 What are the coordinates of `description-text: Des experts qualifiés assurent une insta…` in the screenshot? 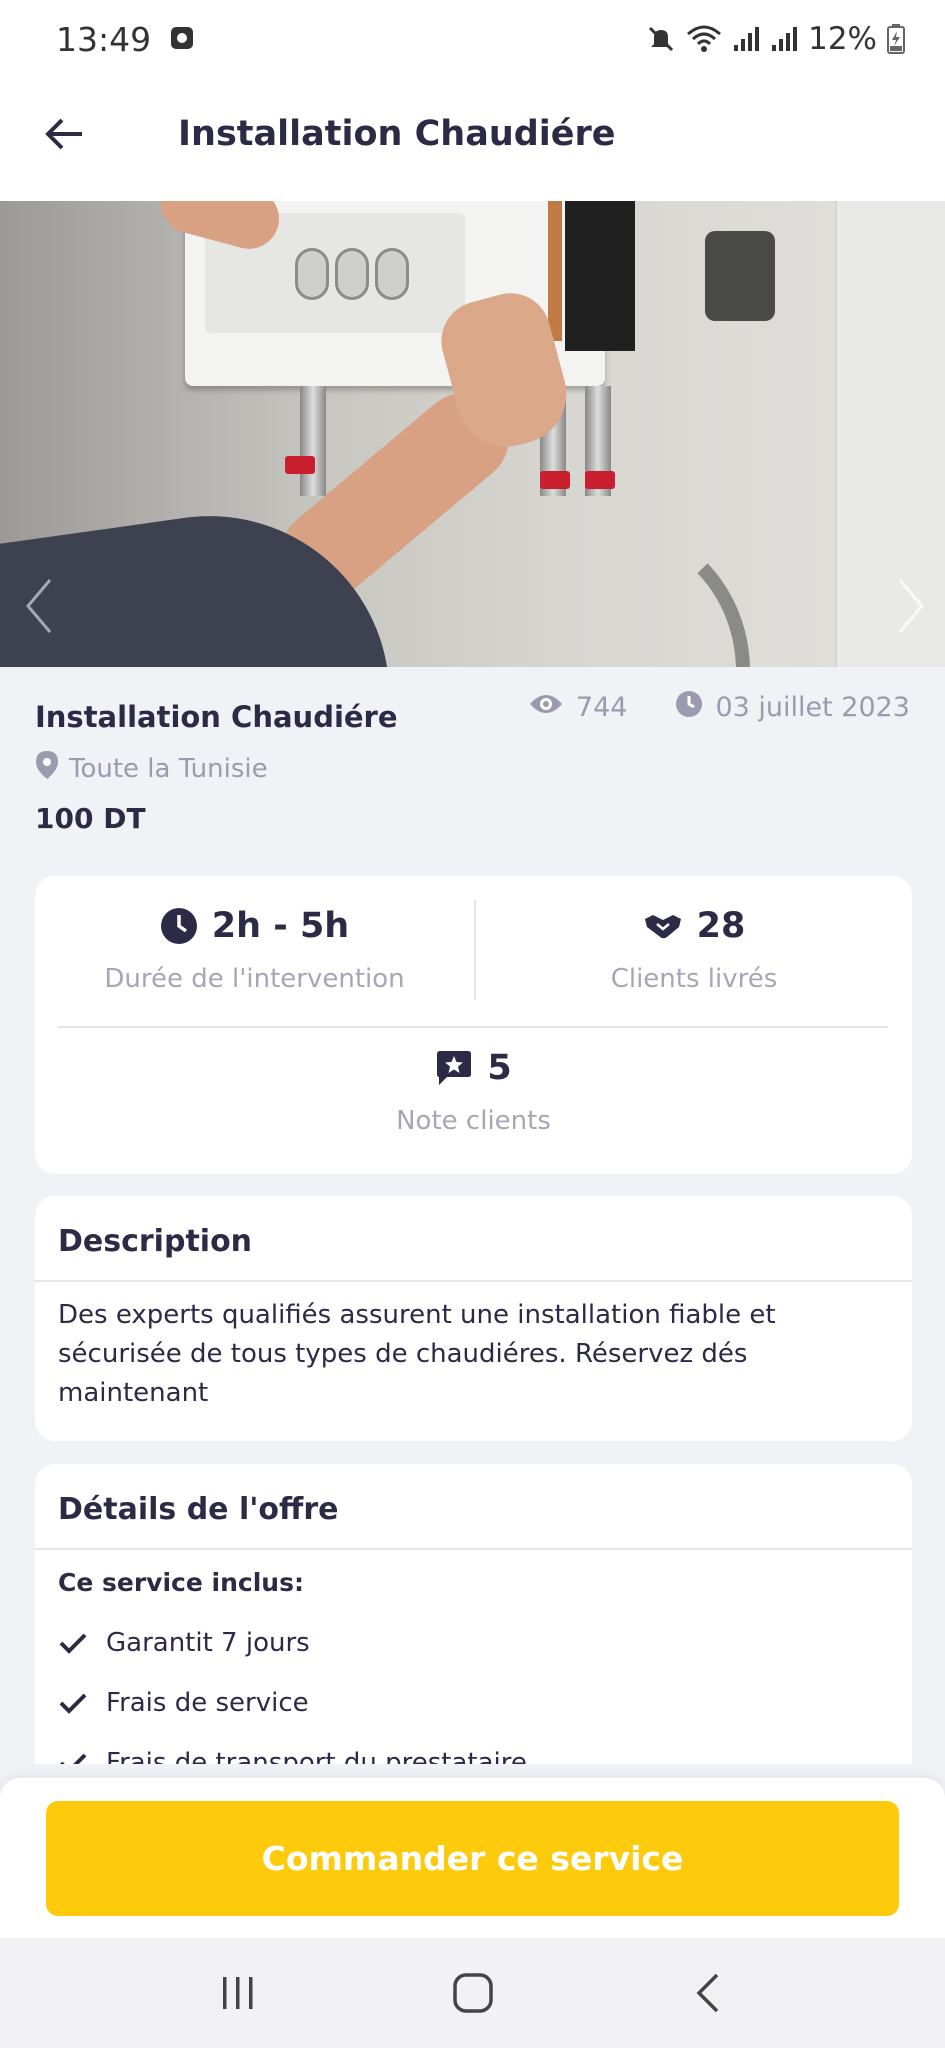 It's located at (417, 1354).